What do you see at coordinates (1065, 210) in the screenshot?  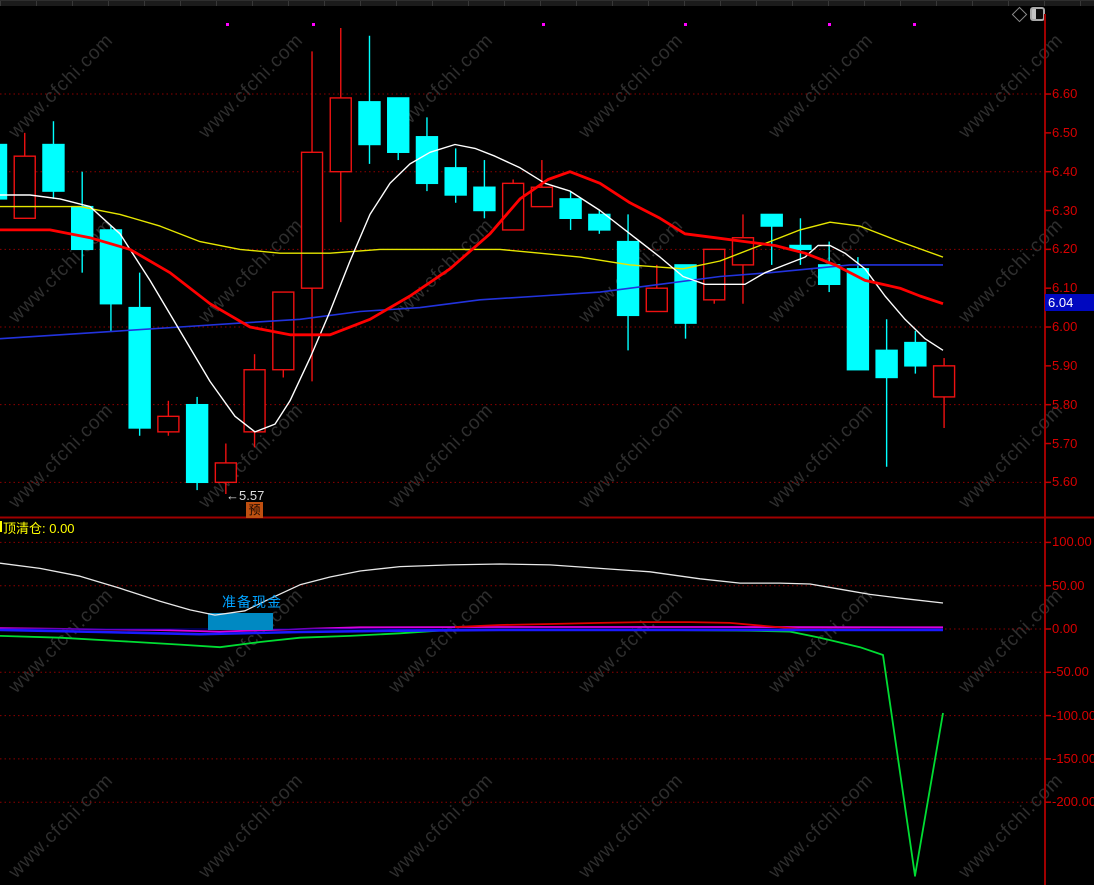 I see `price-axis-label: 6.30` at bounding box center [1065, 210].